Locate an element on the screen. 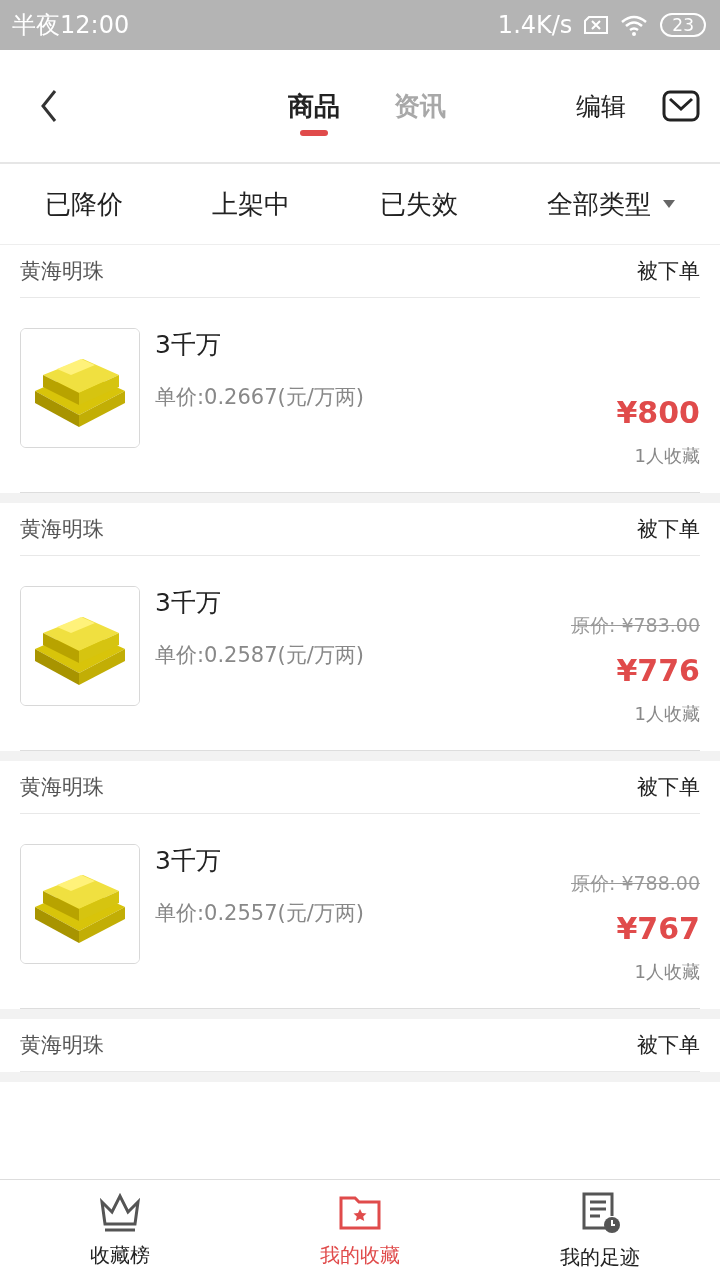 The width and height of the screenshot is (720, 1280). network-speed: 1.4K/s is located at coordinates (535, 25).